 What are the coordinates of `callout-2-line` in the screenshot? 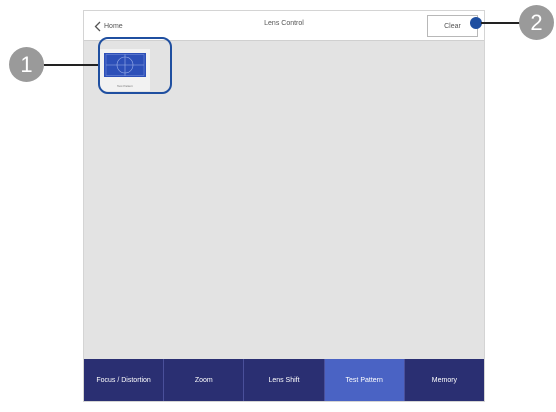 It's located at (501, 23).